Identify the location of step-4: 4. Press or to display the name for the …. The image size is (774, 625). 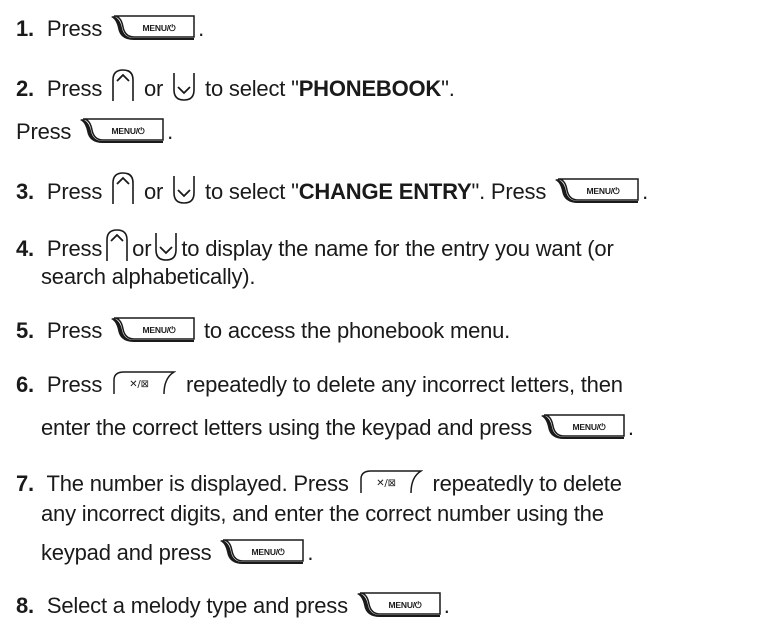
(315, 248).